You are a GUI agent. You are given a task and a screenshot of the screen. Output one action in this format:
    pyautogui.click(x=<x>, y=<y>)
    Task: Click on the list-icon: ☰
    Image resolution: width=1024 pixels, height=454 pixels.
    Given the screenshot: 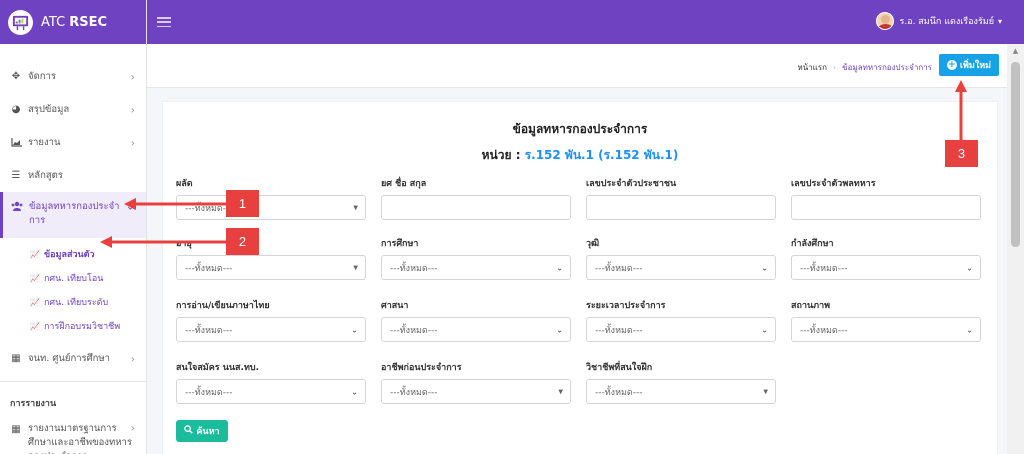 What is the action you would take?
    pyautogui.click(x=16, y=175)
    